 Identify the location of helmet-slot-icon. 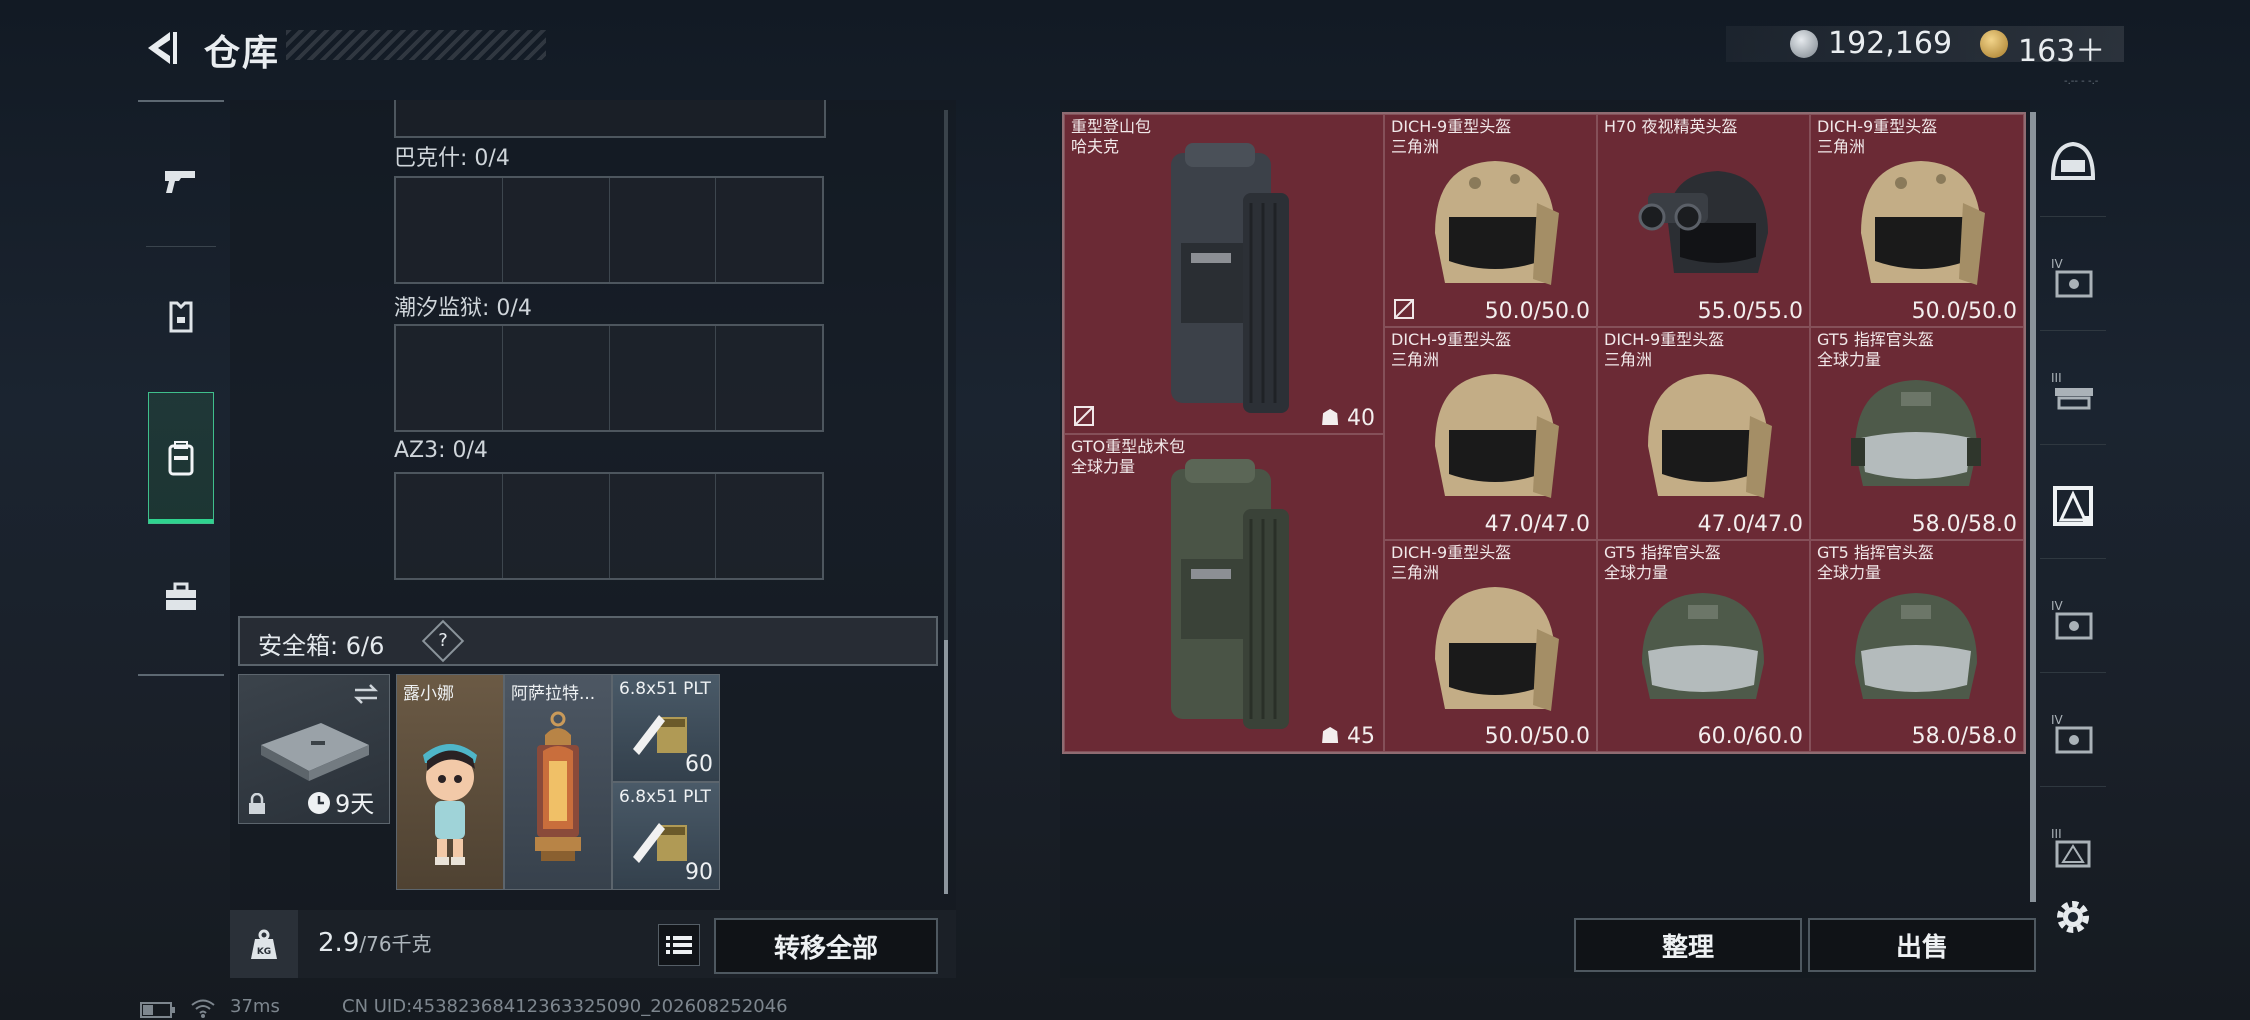
(2073, 160).